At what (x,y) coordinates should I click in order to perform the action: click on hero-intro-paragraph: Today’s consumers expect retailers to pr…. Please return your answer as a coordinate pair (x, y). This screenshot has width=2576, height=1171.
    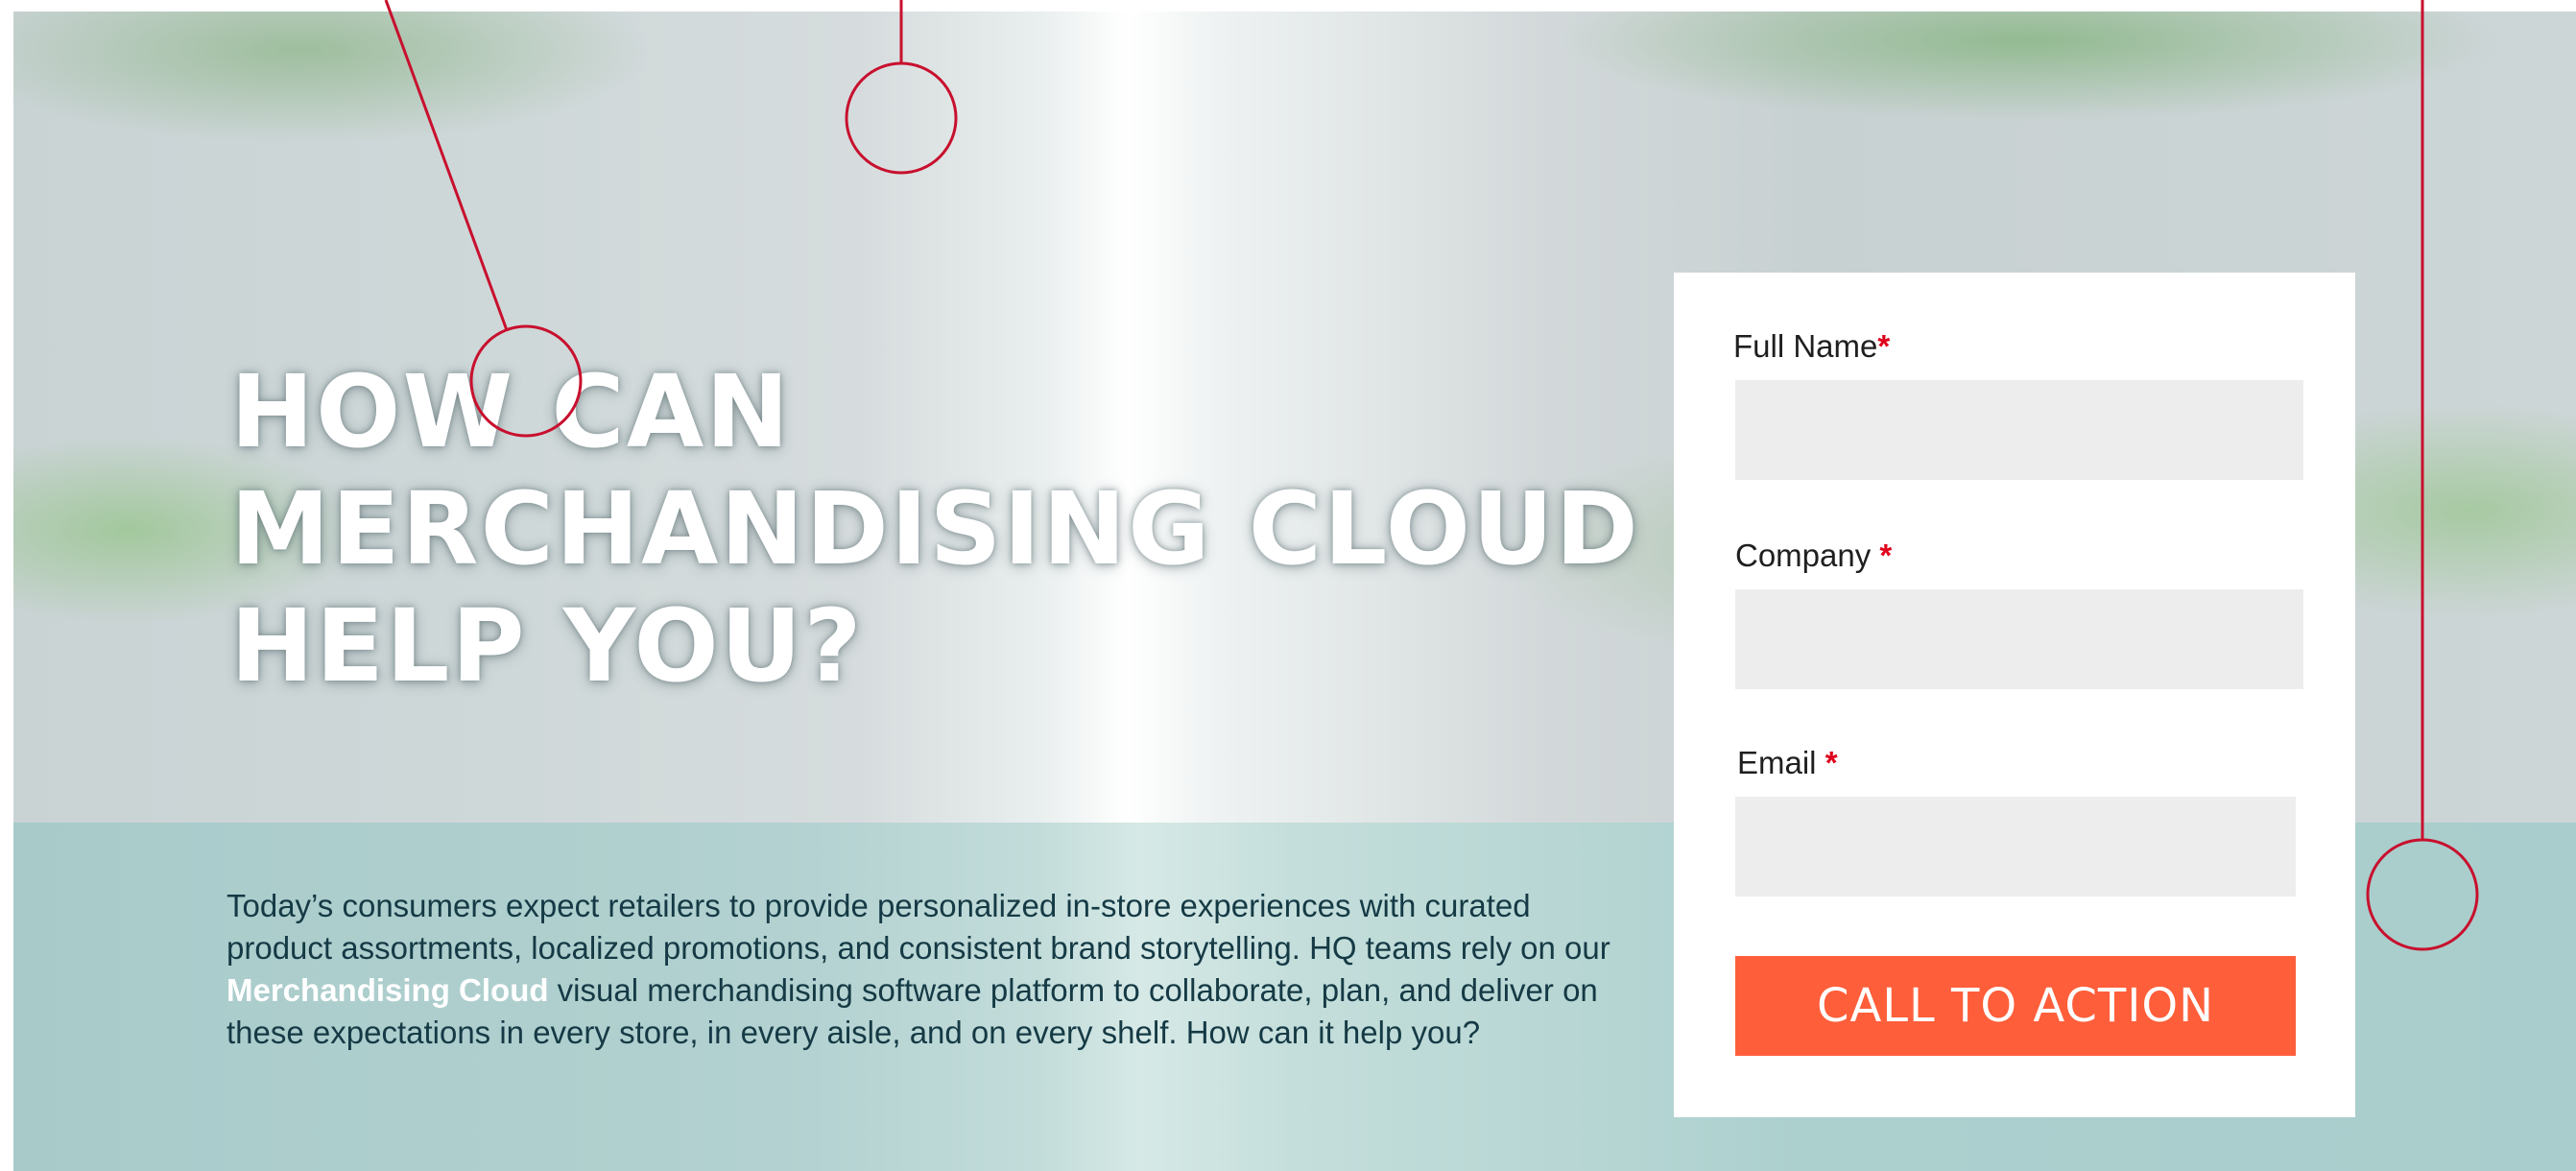
    Looking at the image, I should click on (927, 969).